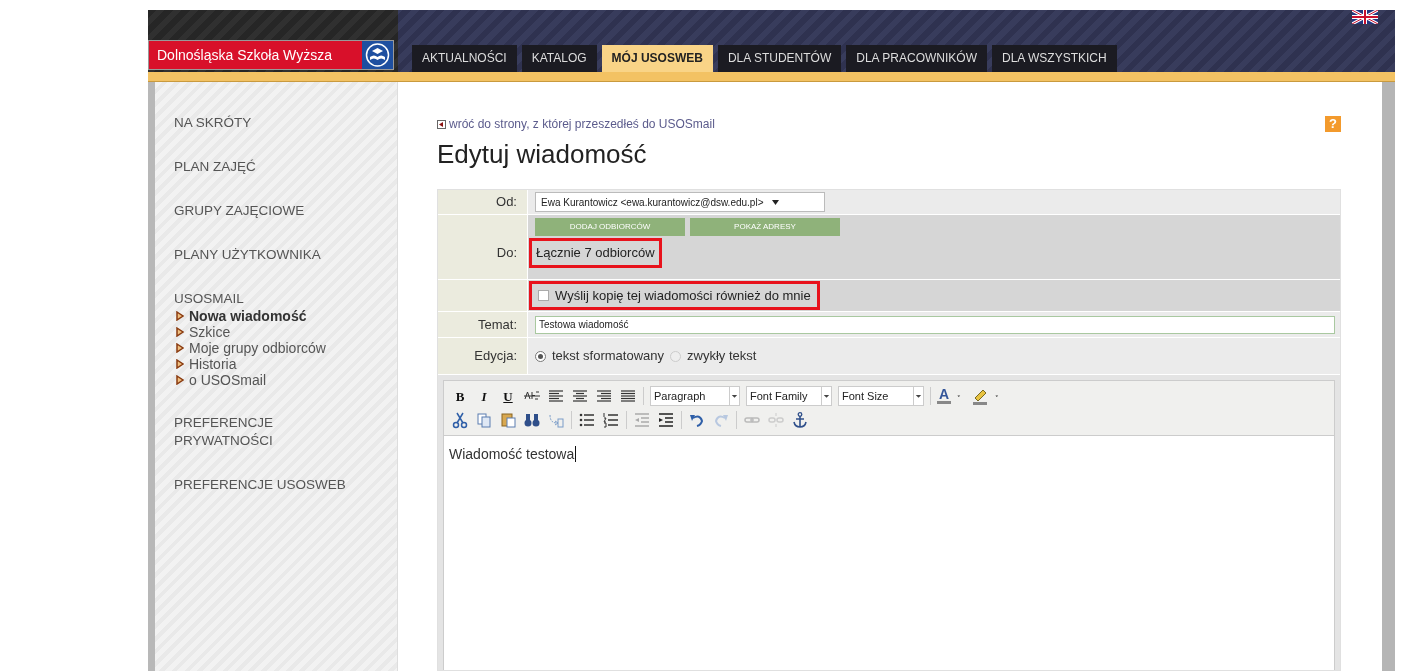  Describe the element at coordinates (260, 299) in the screenshot. I see `sidebar-item: USOSMAIL` at that location.